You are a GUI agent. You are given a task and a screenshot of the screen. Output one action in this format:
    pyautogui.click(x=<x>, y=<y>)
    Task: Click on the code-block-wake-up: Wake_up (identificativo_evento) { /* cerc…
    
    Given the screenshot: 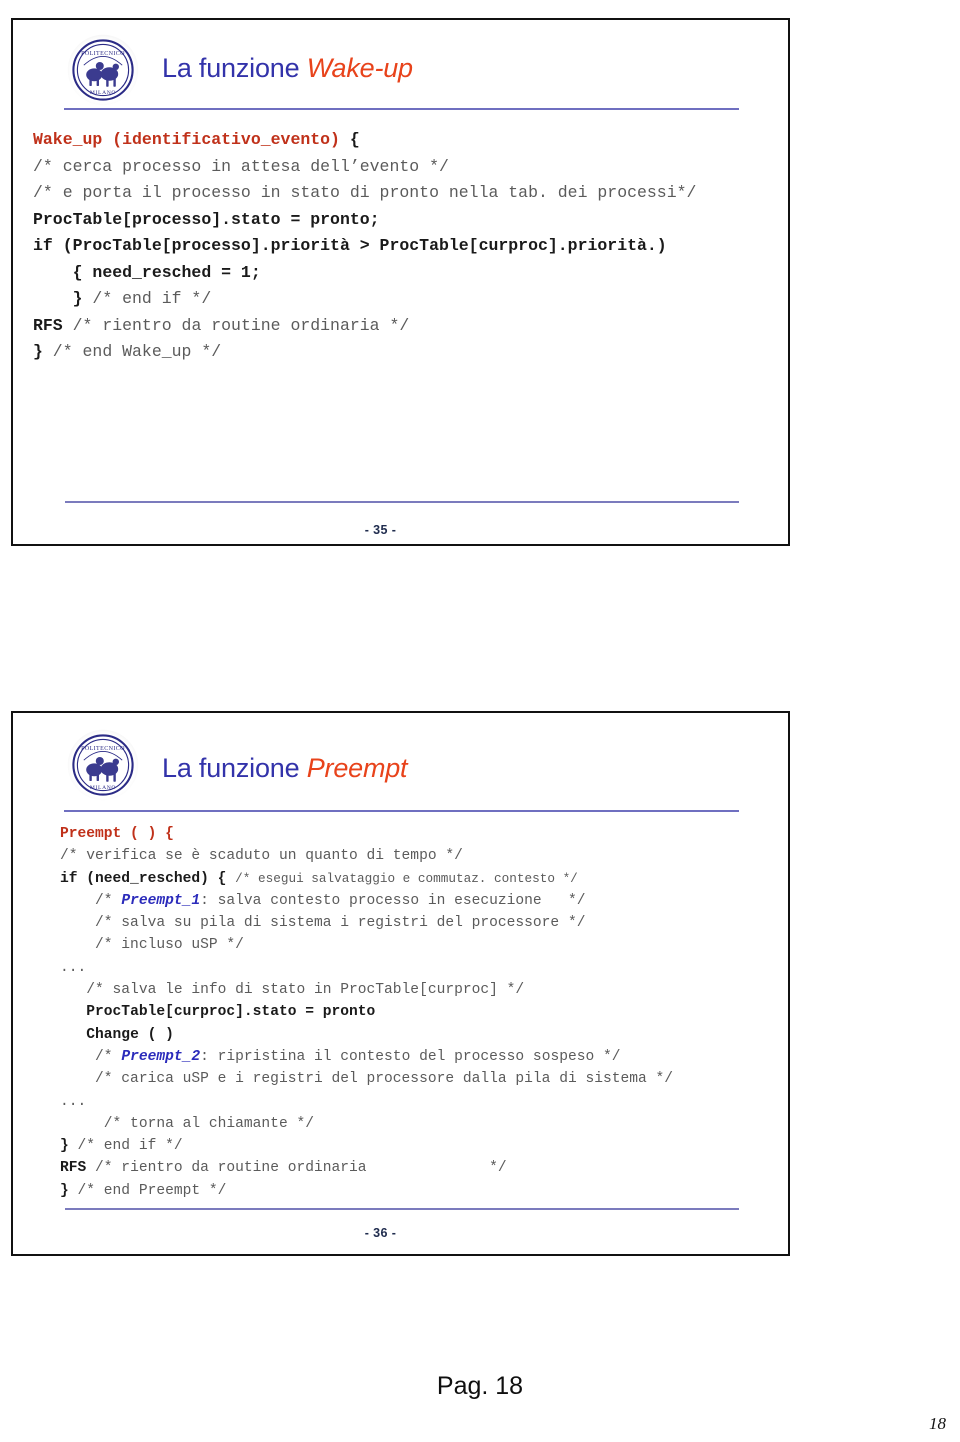 What is the action you would take?
    pyautogui.click(x=364, y=246)
    